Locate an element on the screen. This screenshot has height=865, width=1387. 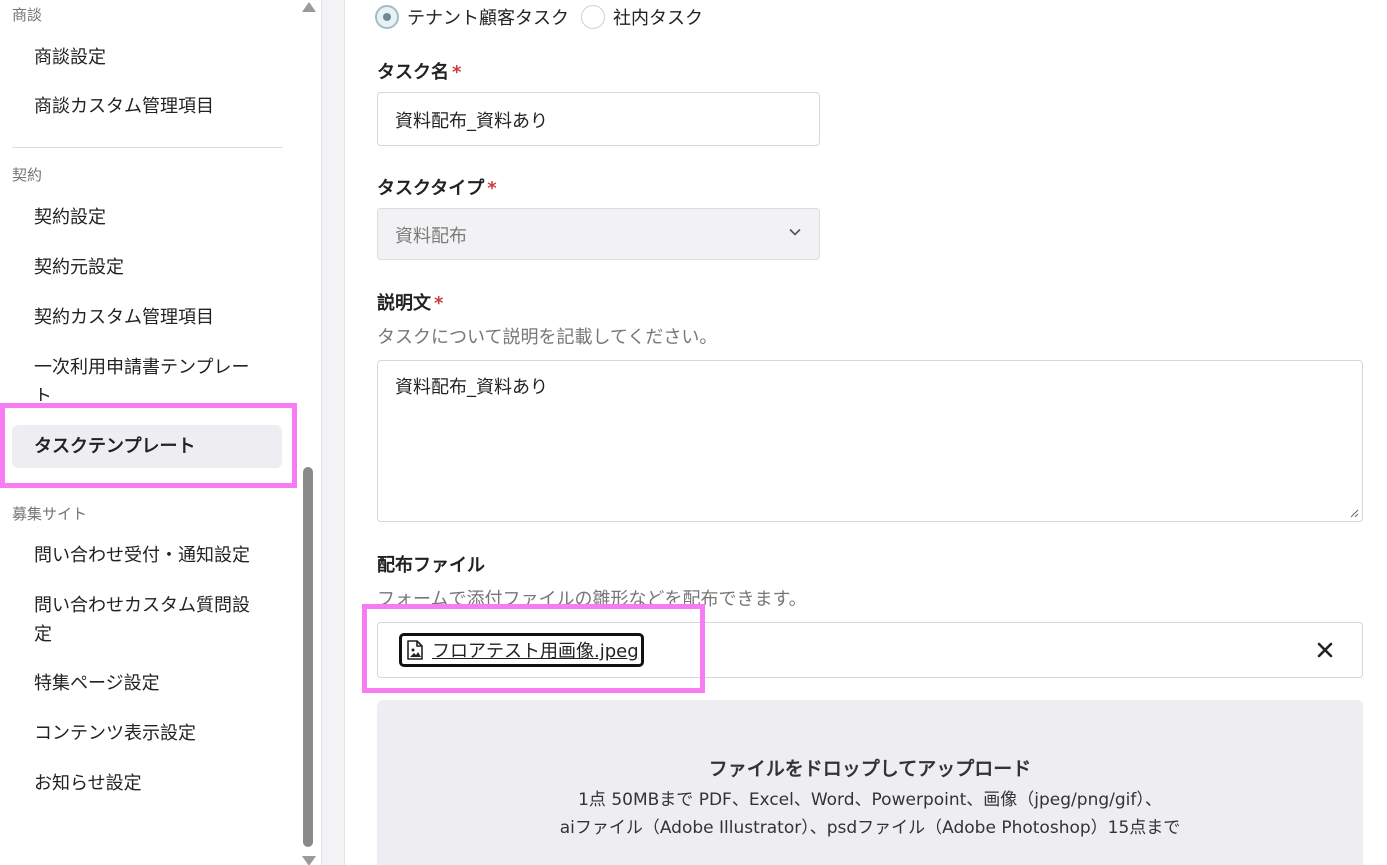
group-label-recruit-site: 募集サイト is located at coordinates (50, 514).